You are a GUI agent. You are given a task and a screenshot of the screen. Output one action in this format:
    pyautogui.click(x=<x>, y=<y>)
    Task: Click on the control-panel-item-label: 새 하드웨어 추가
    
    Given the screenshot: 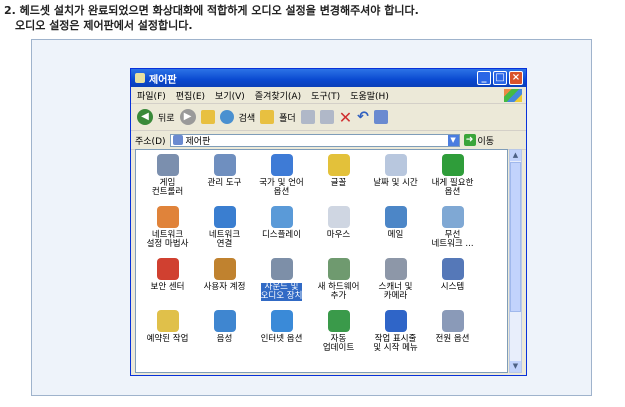 What is the action you would take?
    pyautogui.click(x=338, y=291)
    